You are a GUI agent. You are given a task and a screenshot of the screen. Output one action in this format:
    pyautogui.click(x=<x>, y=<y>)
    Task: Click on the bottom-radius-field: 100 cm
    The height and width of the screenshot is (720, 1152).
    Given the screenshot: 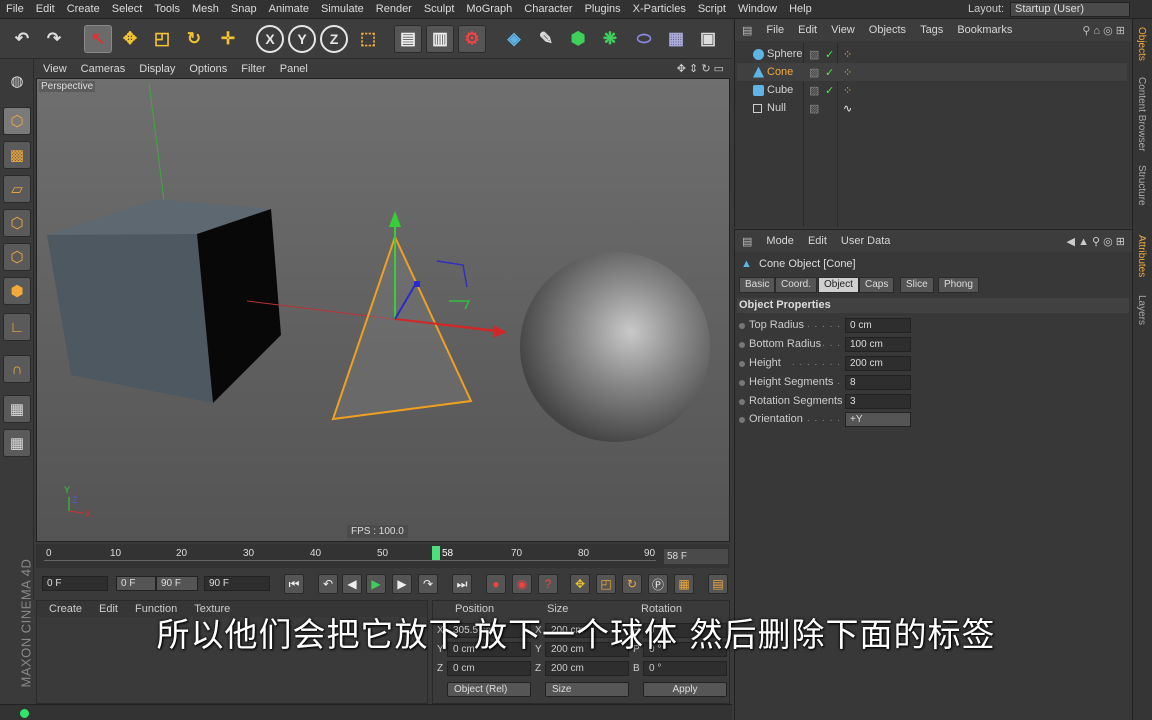 What is the action you would take?
    pyautogui.click(x=878, y=344)
    